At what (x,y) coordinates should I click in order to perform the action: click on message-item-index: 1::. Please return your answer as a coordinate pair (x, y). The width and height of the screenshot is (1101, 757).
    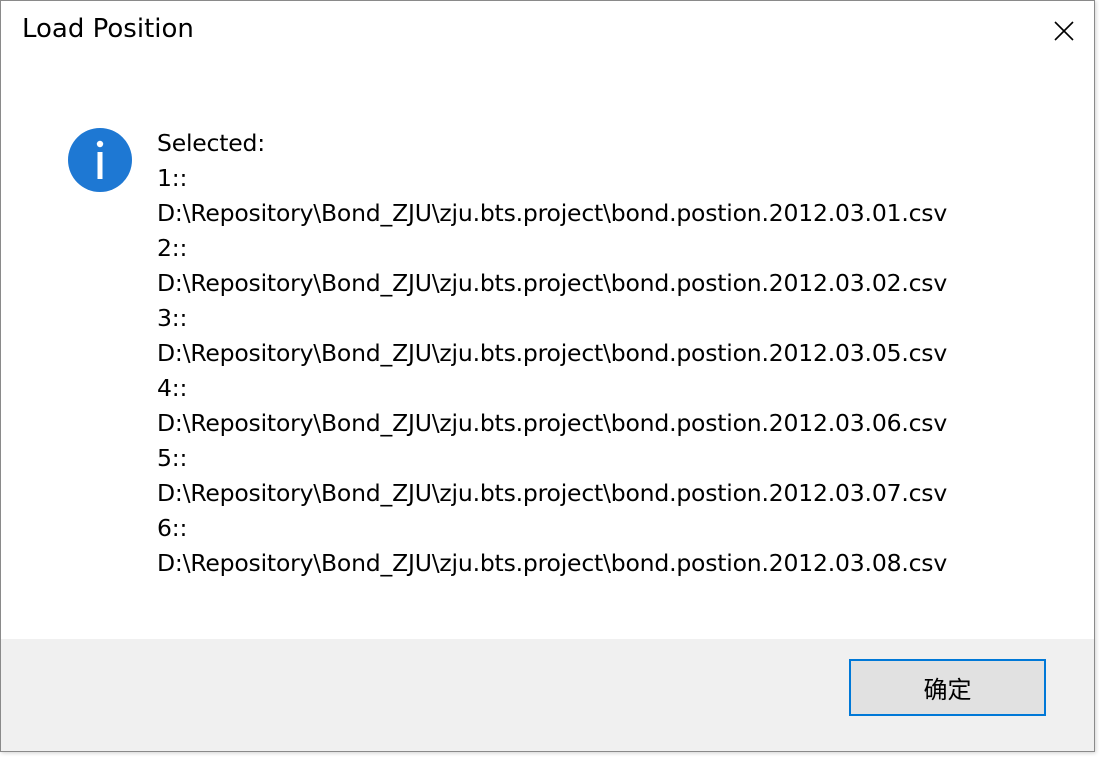
    Looking at the image, I should click on (172, 178).